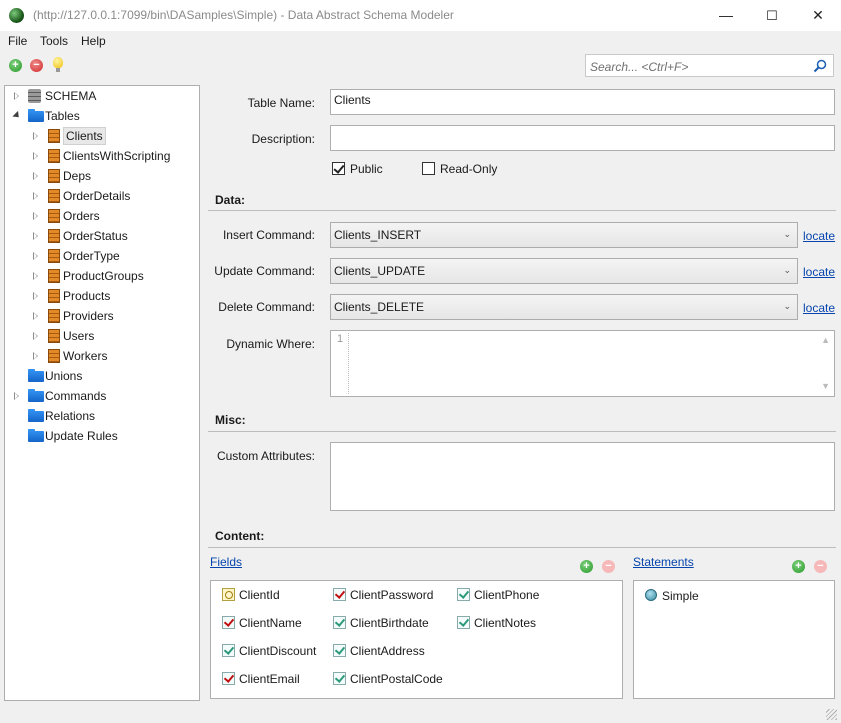  I want to click on scroll-down-icon: ▼, so click(825, 386).